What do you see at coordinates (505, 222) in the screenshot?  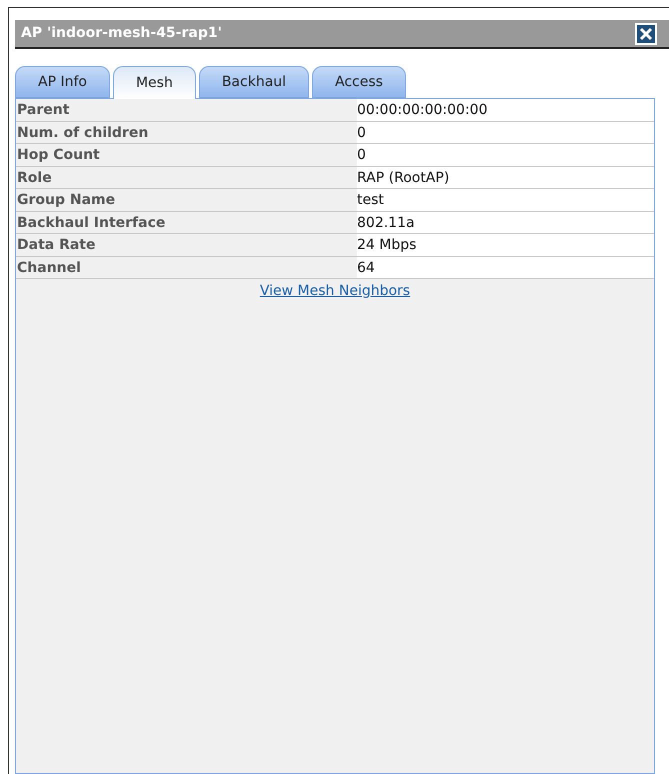 I see `row-value: 802.11a` at bounding box center [505, 222].